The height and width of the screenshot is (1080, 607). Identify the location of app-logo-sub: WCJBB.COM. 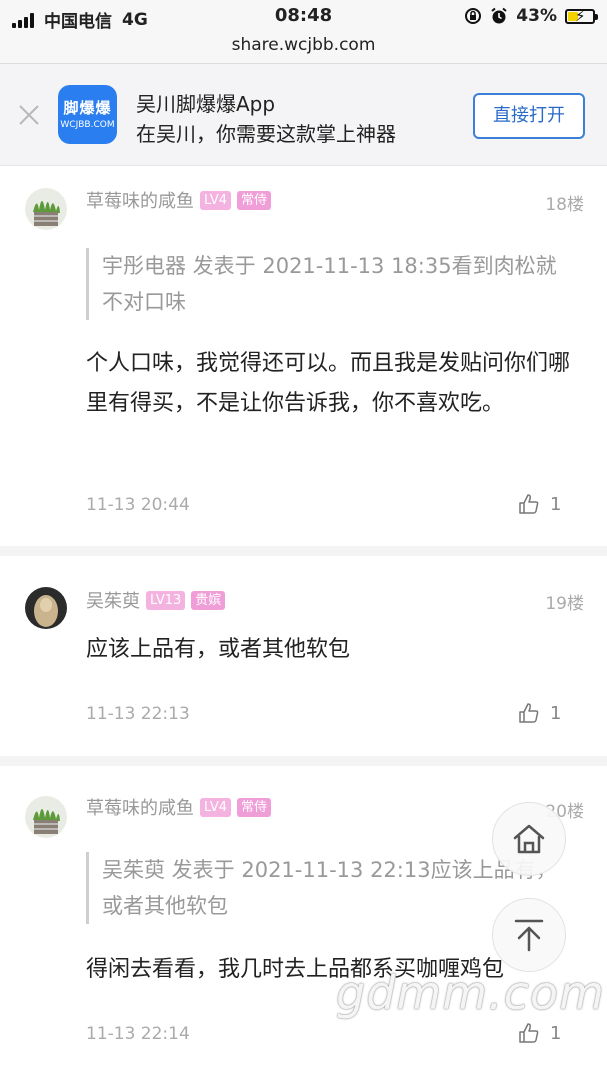
(87, 125).